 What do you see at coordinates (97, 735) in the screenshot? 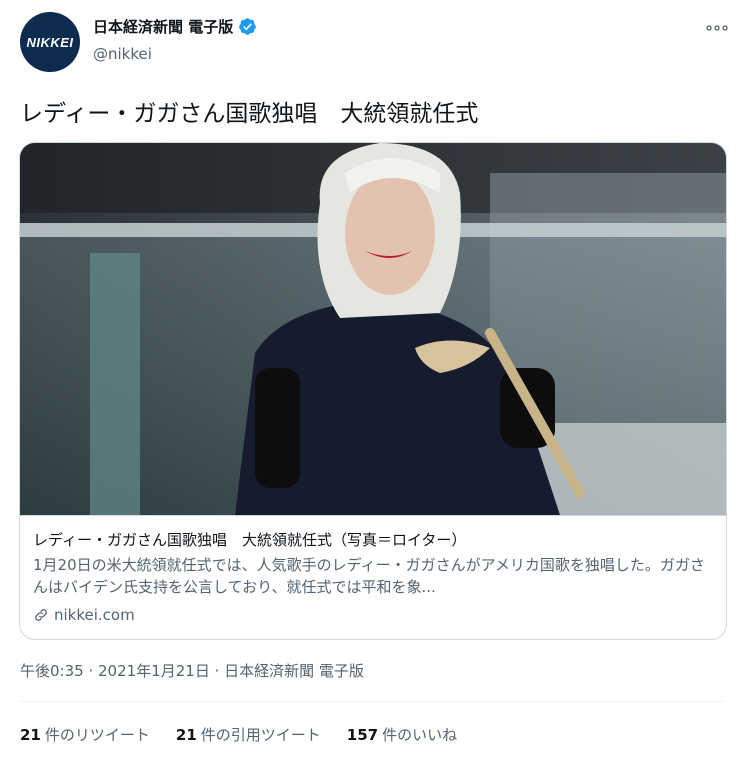
I see `retweets-label: 件のリツイート` at bounding box center [97, 735].